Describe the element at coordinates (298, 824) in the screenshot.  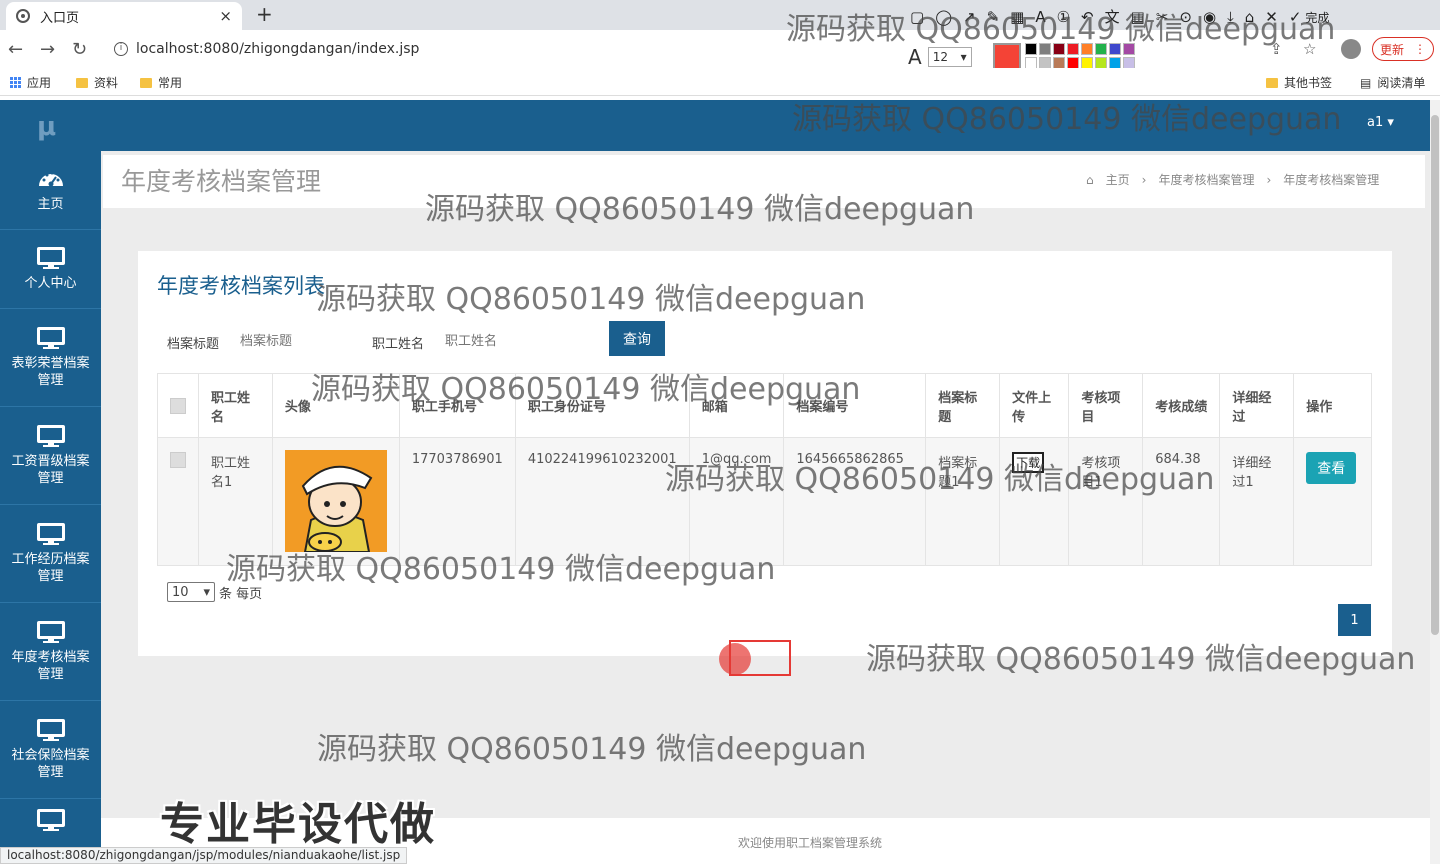
I see `promo-text: 专业毕设代做` at that location.